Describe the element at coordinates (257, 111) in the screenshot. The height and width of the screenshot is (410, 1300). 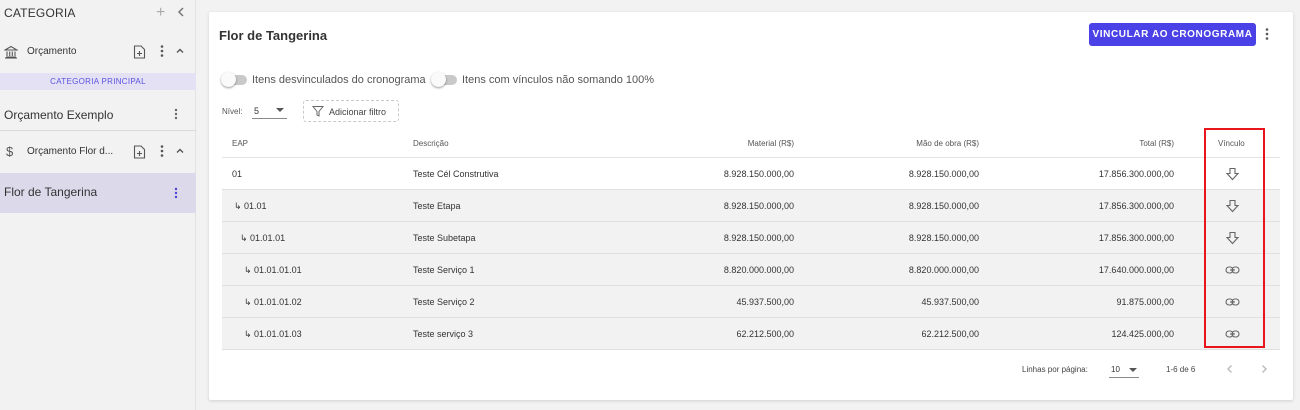
I see `nivel-value: 5` at that location.